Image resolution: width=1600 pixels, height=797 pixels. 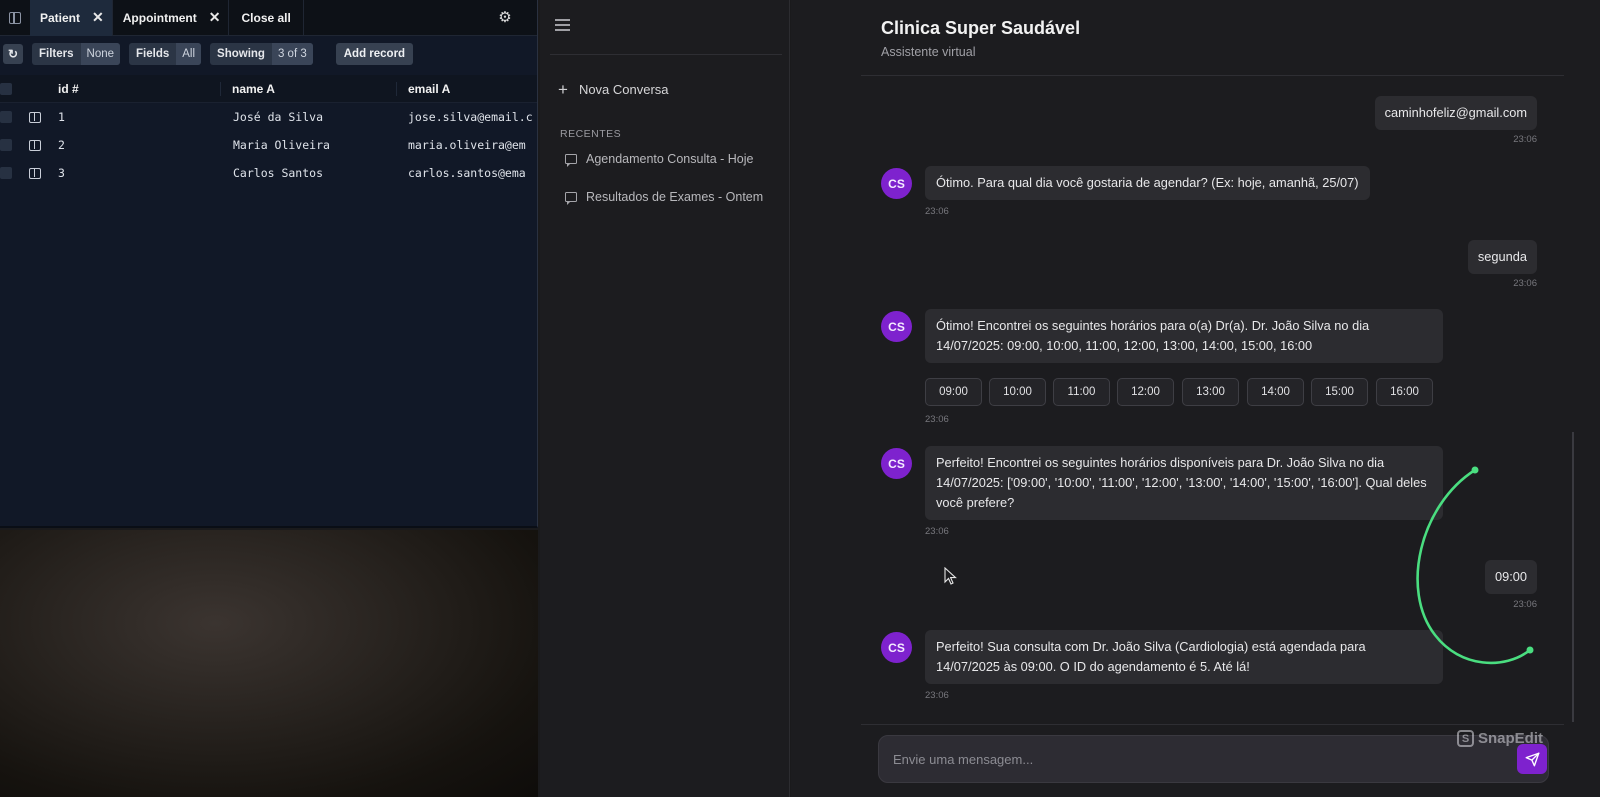 I want to click on user-message: caminhofeliz@gmail.com, so click(x=1455, y=113).